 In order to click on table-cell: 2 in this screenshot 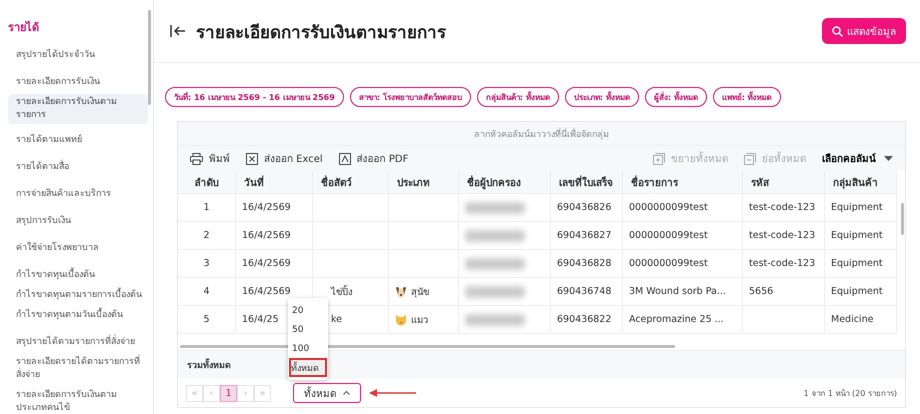, I will do `click(207, 236)`.